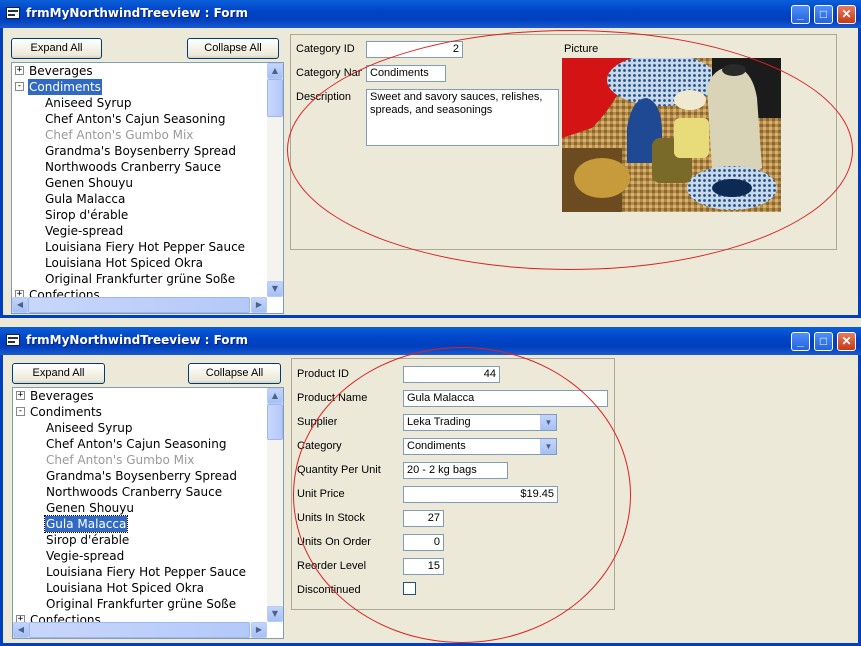 The height and width of the screenshot is (646, 861). Describe the element at coordinates (139, 71) in the screenshot. I see `tree-category-node: + Beverages` at that location.